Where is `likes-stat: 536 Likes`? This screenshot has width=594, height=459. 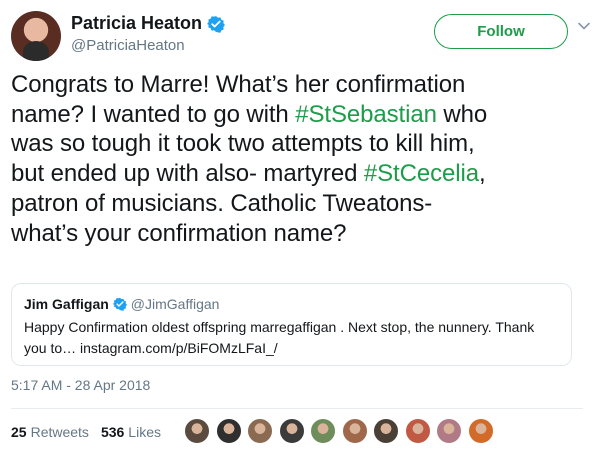
likes-stat: 536 Likes is located at coordinates (131, 432).